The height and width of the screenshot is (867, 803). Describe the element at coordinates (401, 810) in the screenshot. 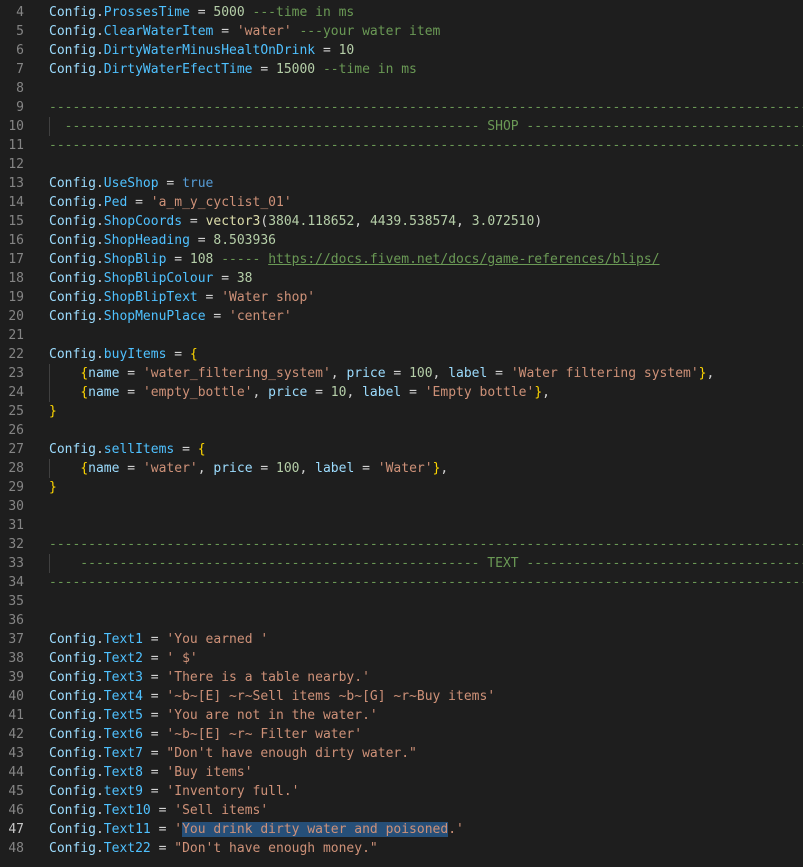

I see `code-line: 46 Config.Text10 = 'Sell items'` at that location.